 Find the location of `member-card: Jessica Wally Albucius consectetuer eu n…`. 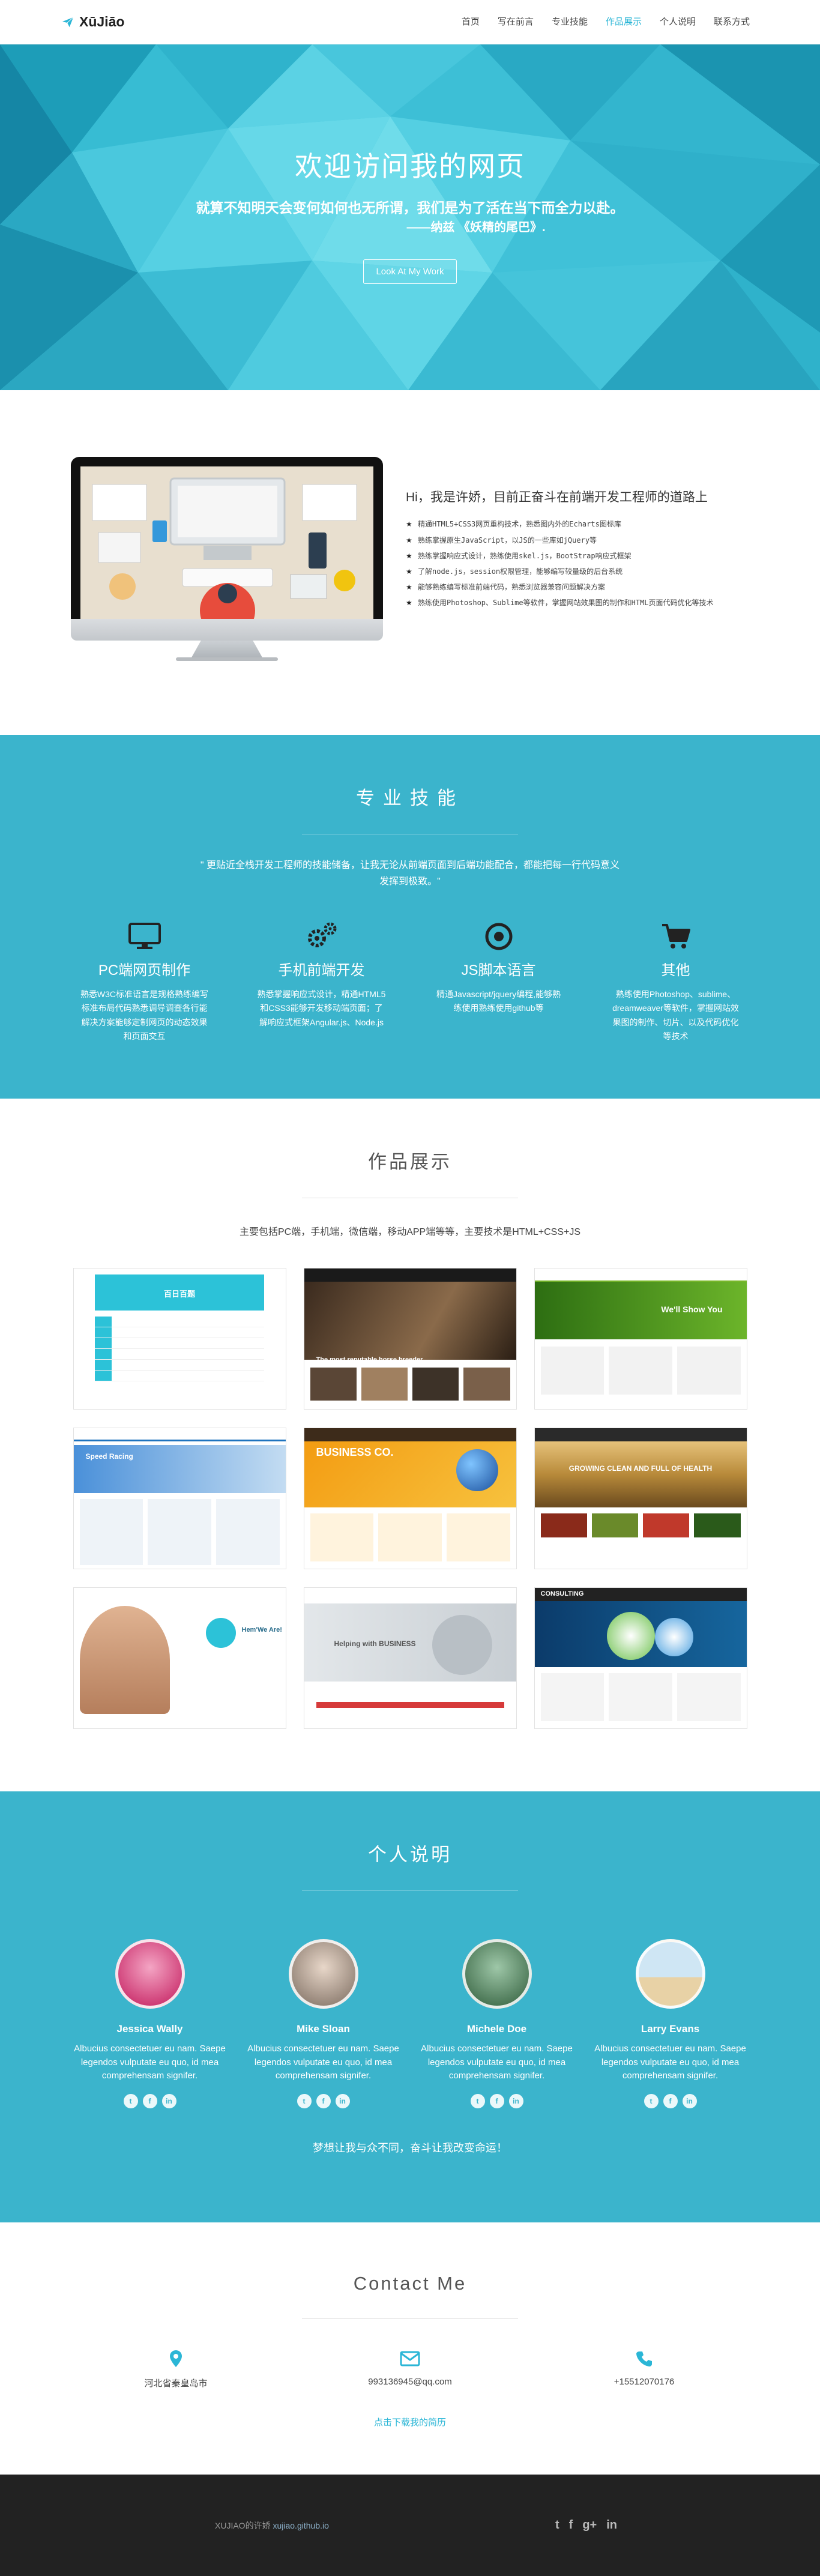

member-card: Jessica Wally Albucius consectetuer eu n… is located at coordinates (150, 2023).